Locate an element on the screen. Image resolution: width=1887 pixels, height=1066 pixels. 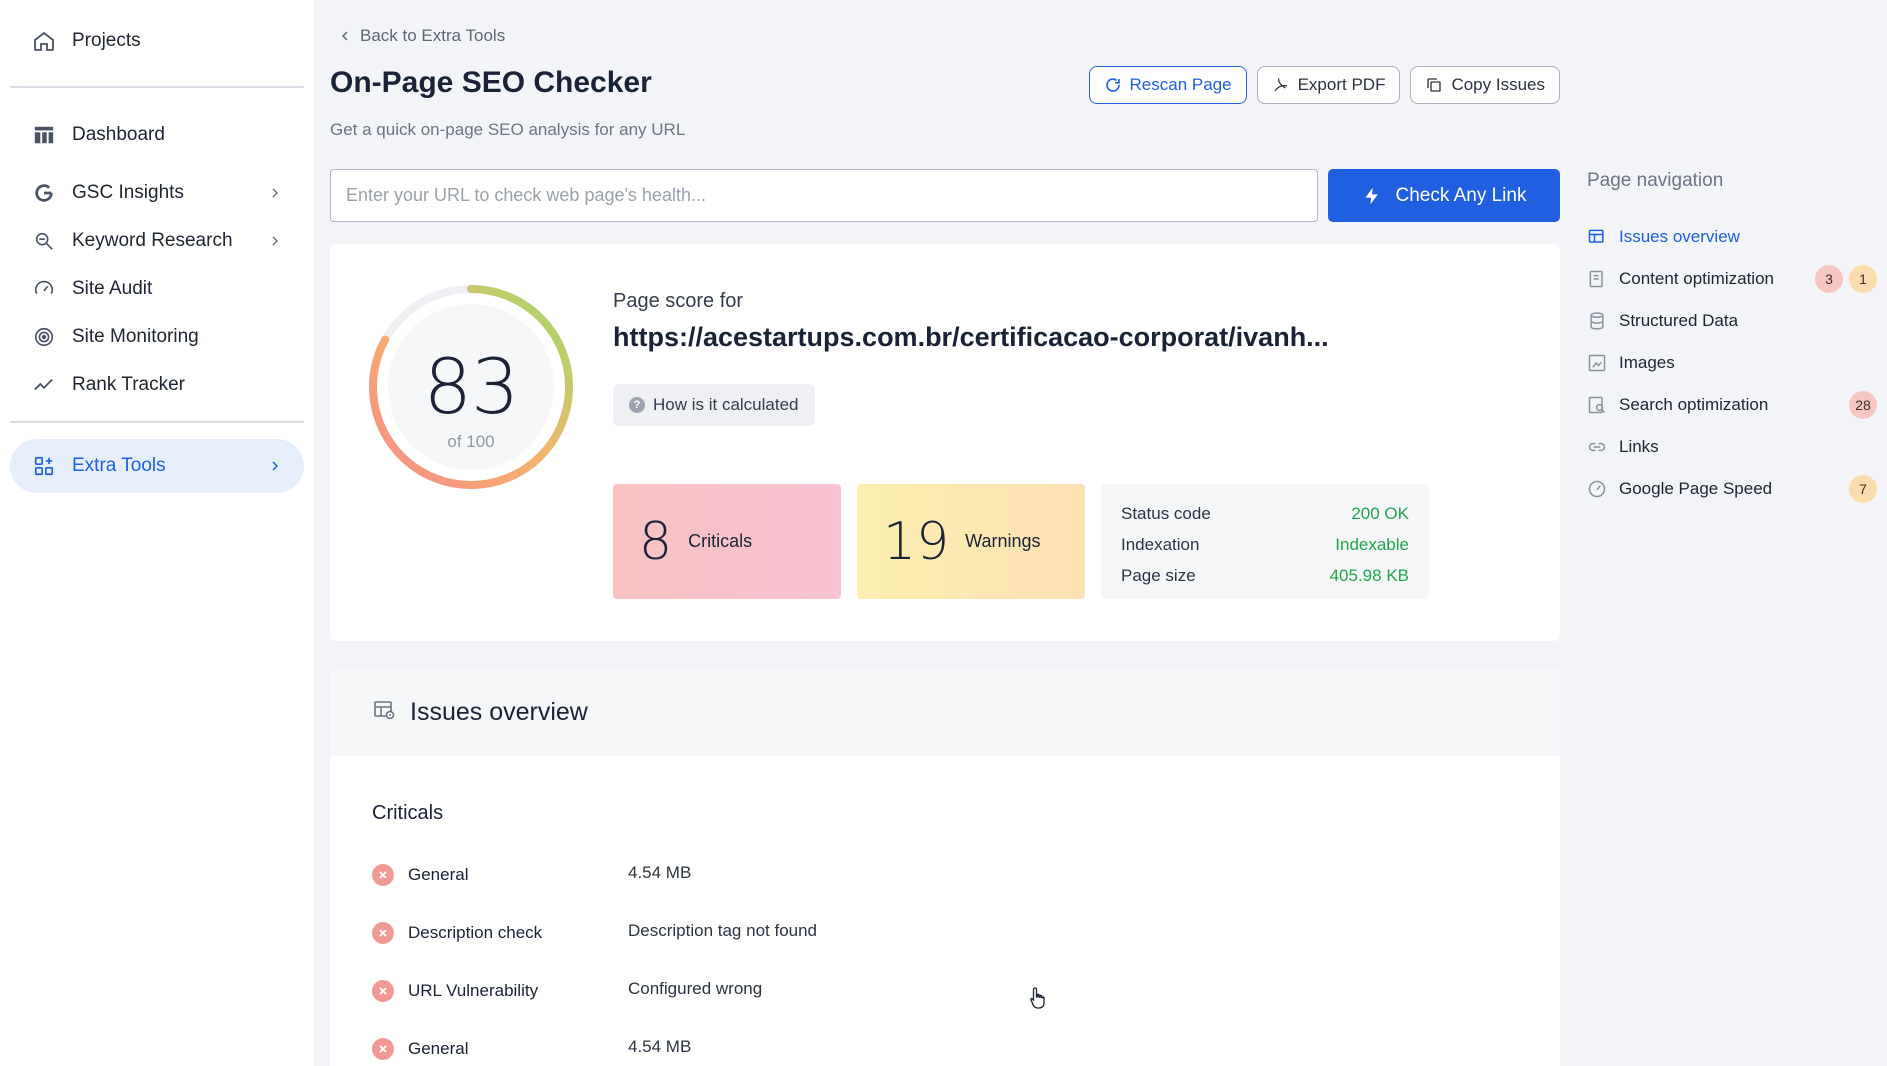
page-nav-search-optimization: Search optimization 28 is located at coordinates (1732, 405).